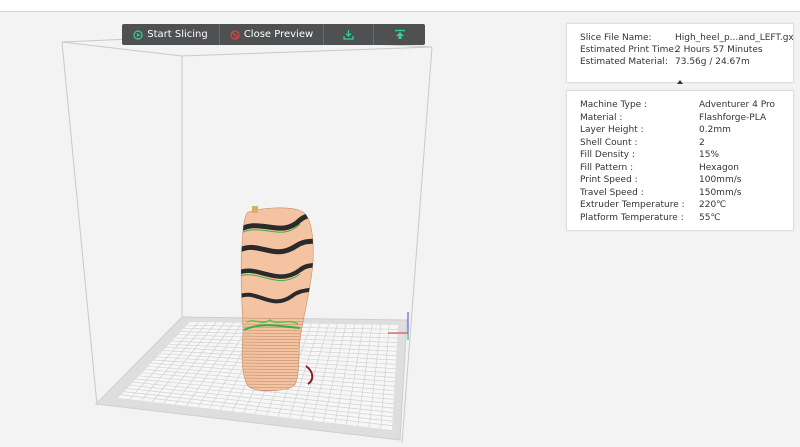 The height and width of the screenshot is (447, 800). Describe the element at coordinates (632, 205) in the screenshot. I see `setting-label: Extruder Temperature :` at that location.